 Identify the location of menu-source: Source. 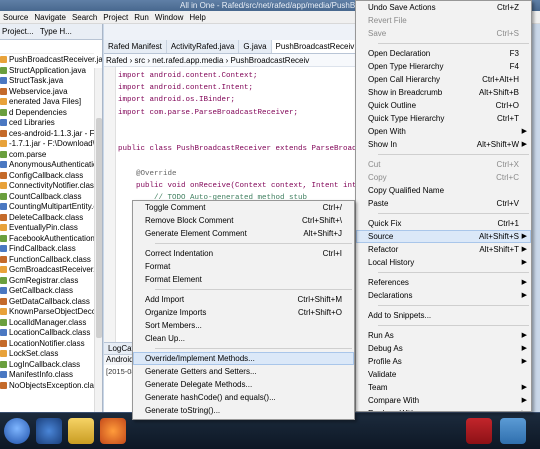
(15, 17).